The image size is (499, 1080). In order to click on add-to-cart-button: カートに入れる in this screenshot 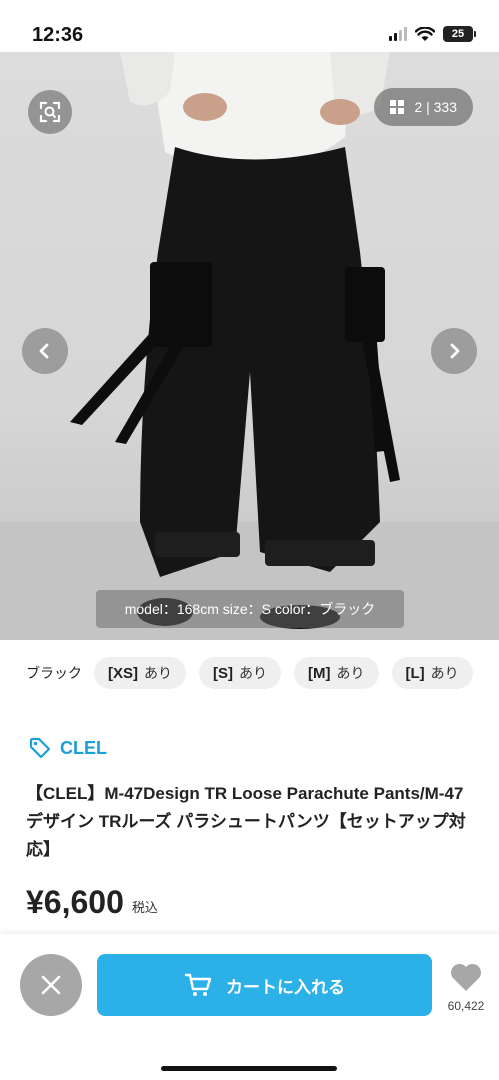, I will do `click(264, 985)`.